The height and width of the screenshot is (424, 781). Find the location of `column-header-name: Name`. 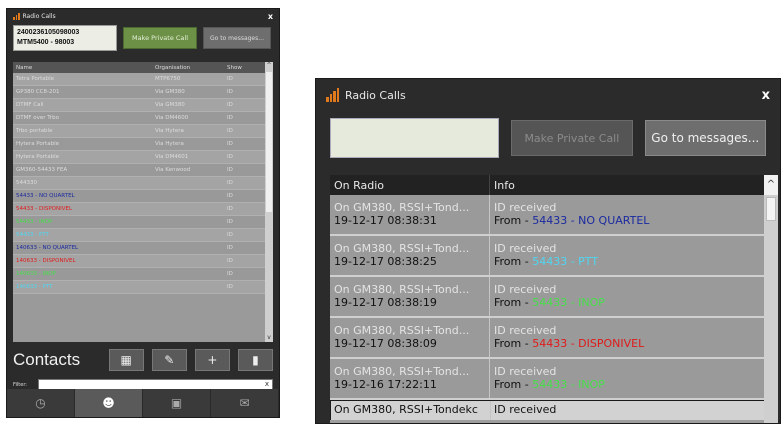

column-header-name: Name is located at coordinates (83, 68).